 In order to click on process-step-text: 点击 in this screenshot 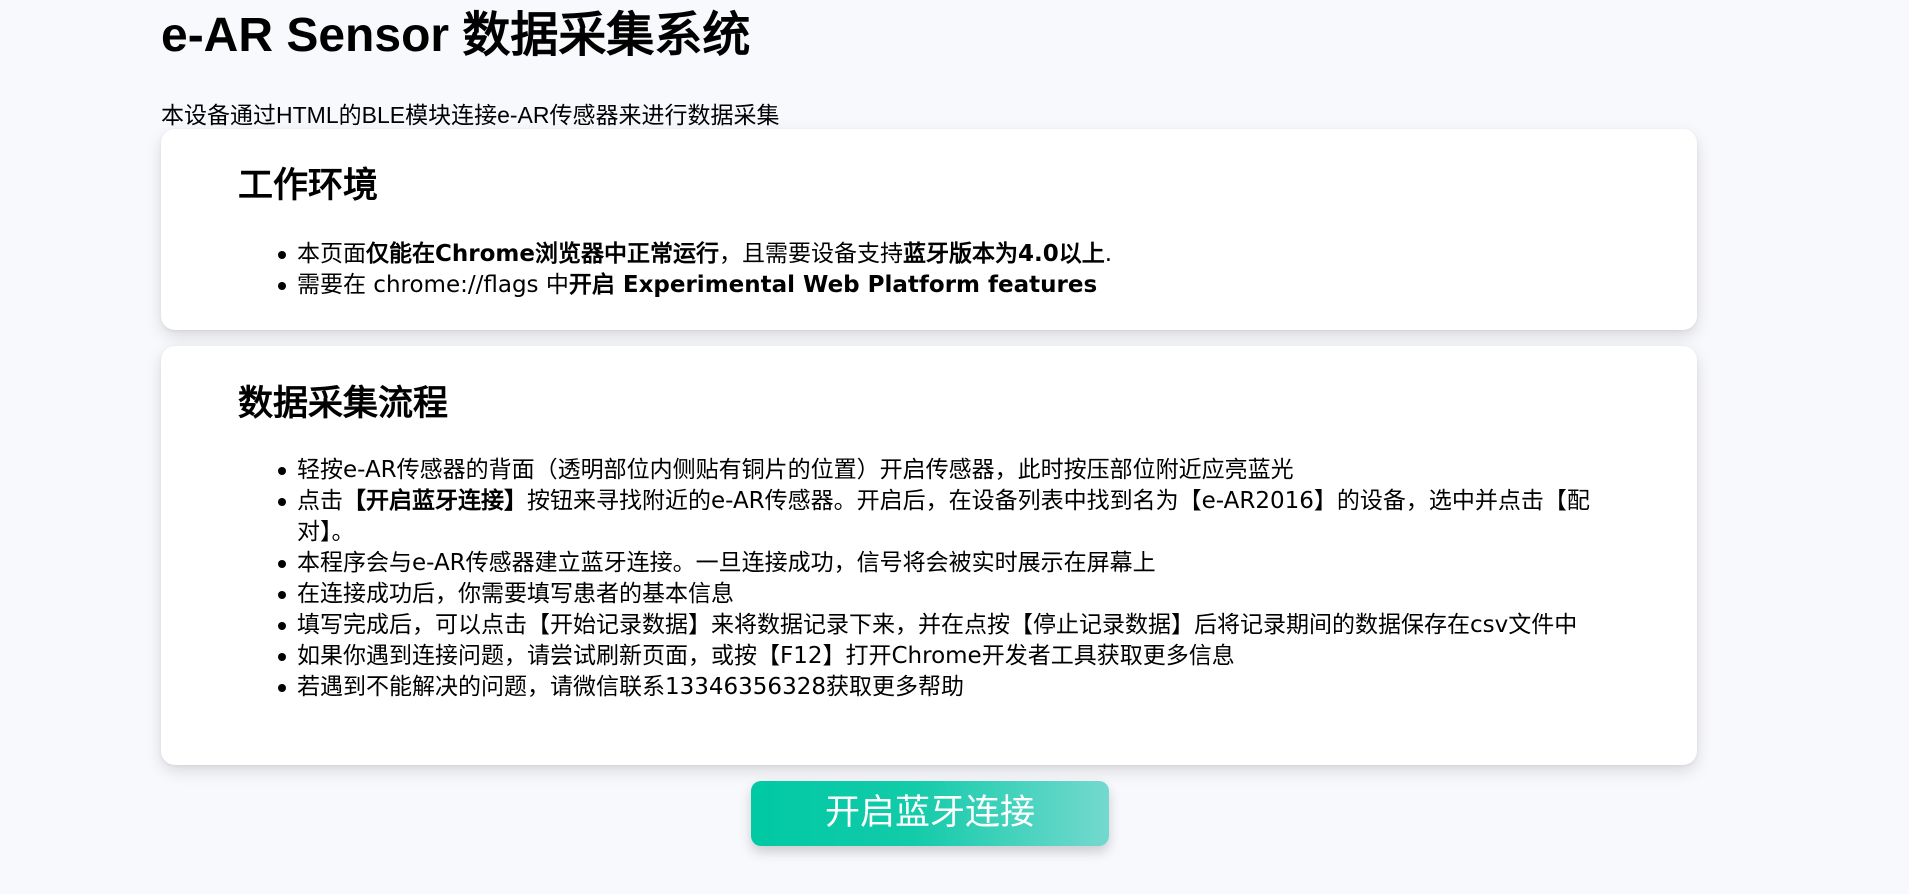, I will do `click(320, 501)`.